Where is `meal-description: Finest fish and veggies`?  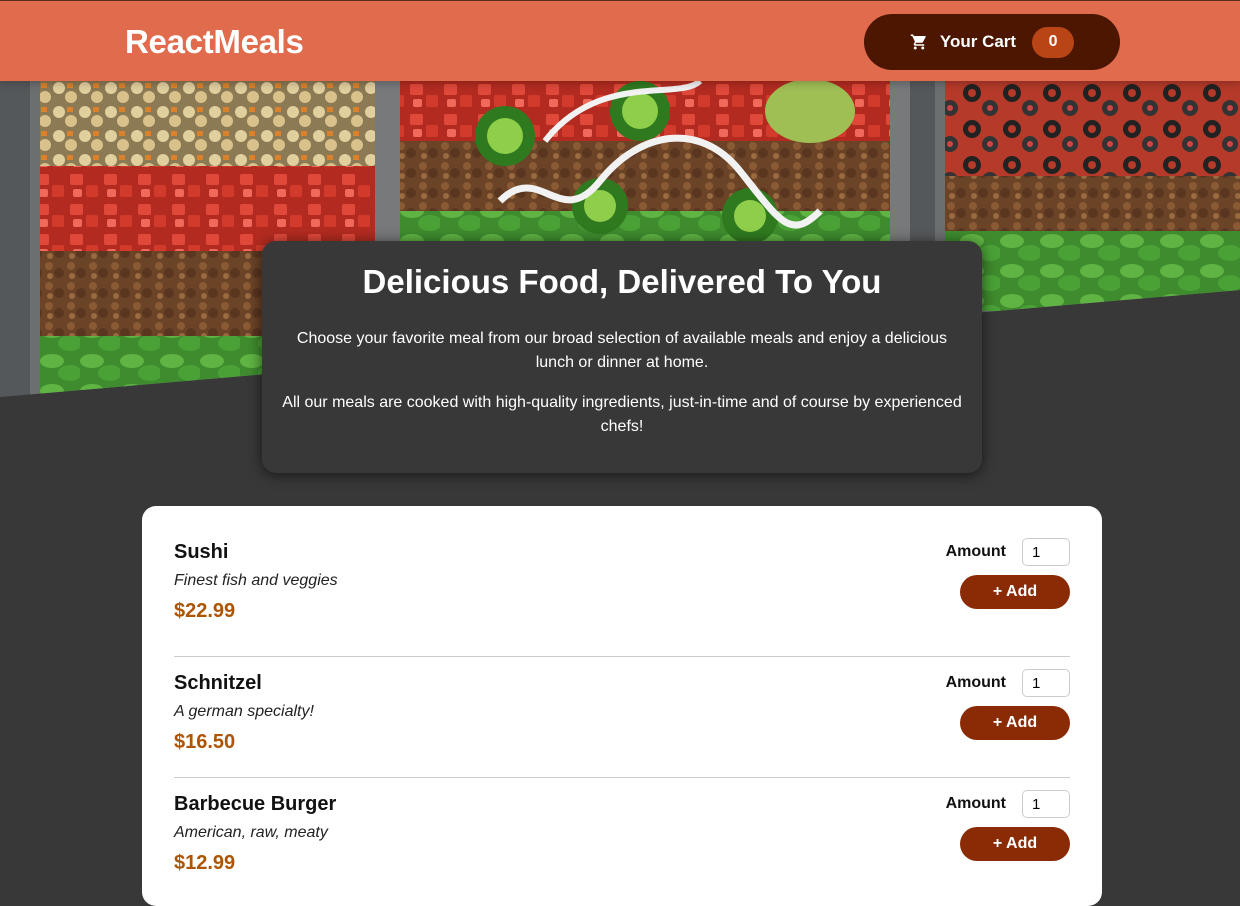
meal-description: Finest fish and veggies is located at coordinates (256, 580).